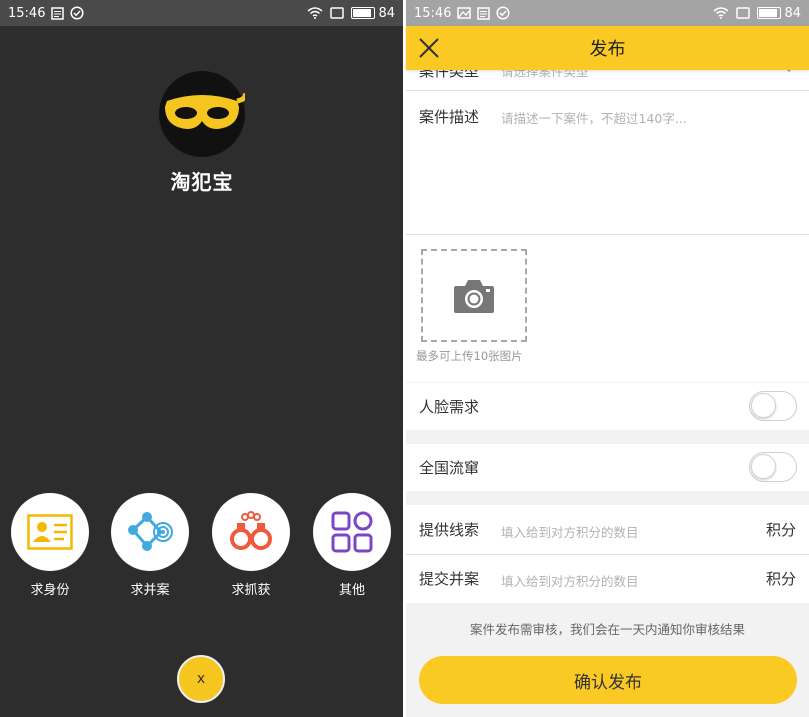 This screenshot has height=717, width=809. What do you see at coordinates (780, 530) in the screenshot?
I see `provide-clue-unit: 积分` at bounding box center [780, 530].